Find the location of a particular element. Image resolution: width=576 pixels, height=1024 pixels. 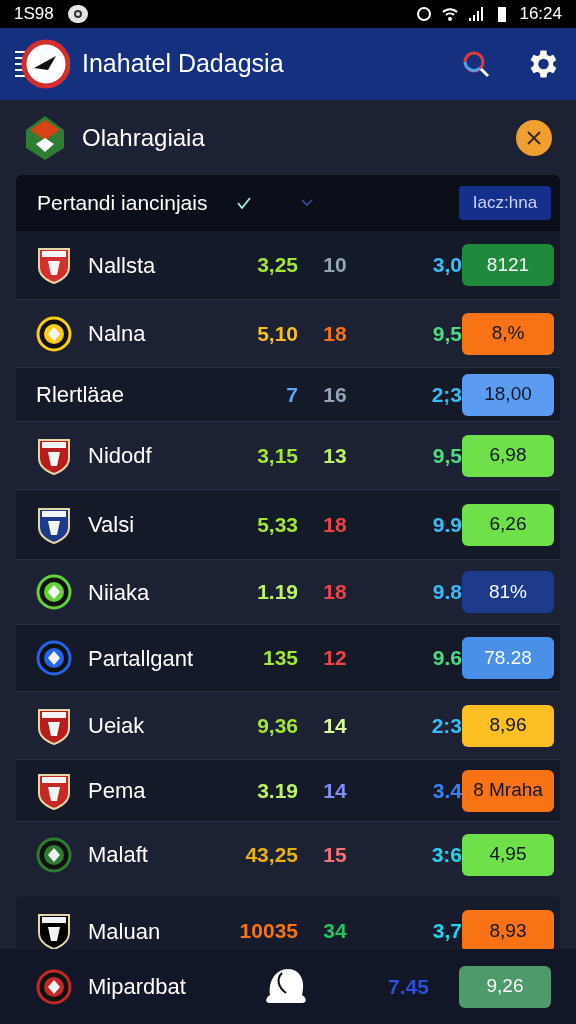

team-name: Malaft is located at coordinates (118, 855).